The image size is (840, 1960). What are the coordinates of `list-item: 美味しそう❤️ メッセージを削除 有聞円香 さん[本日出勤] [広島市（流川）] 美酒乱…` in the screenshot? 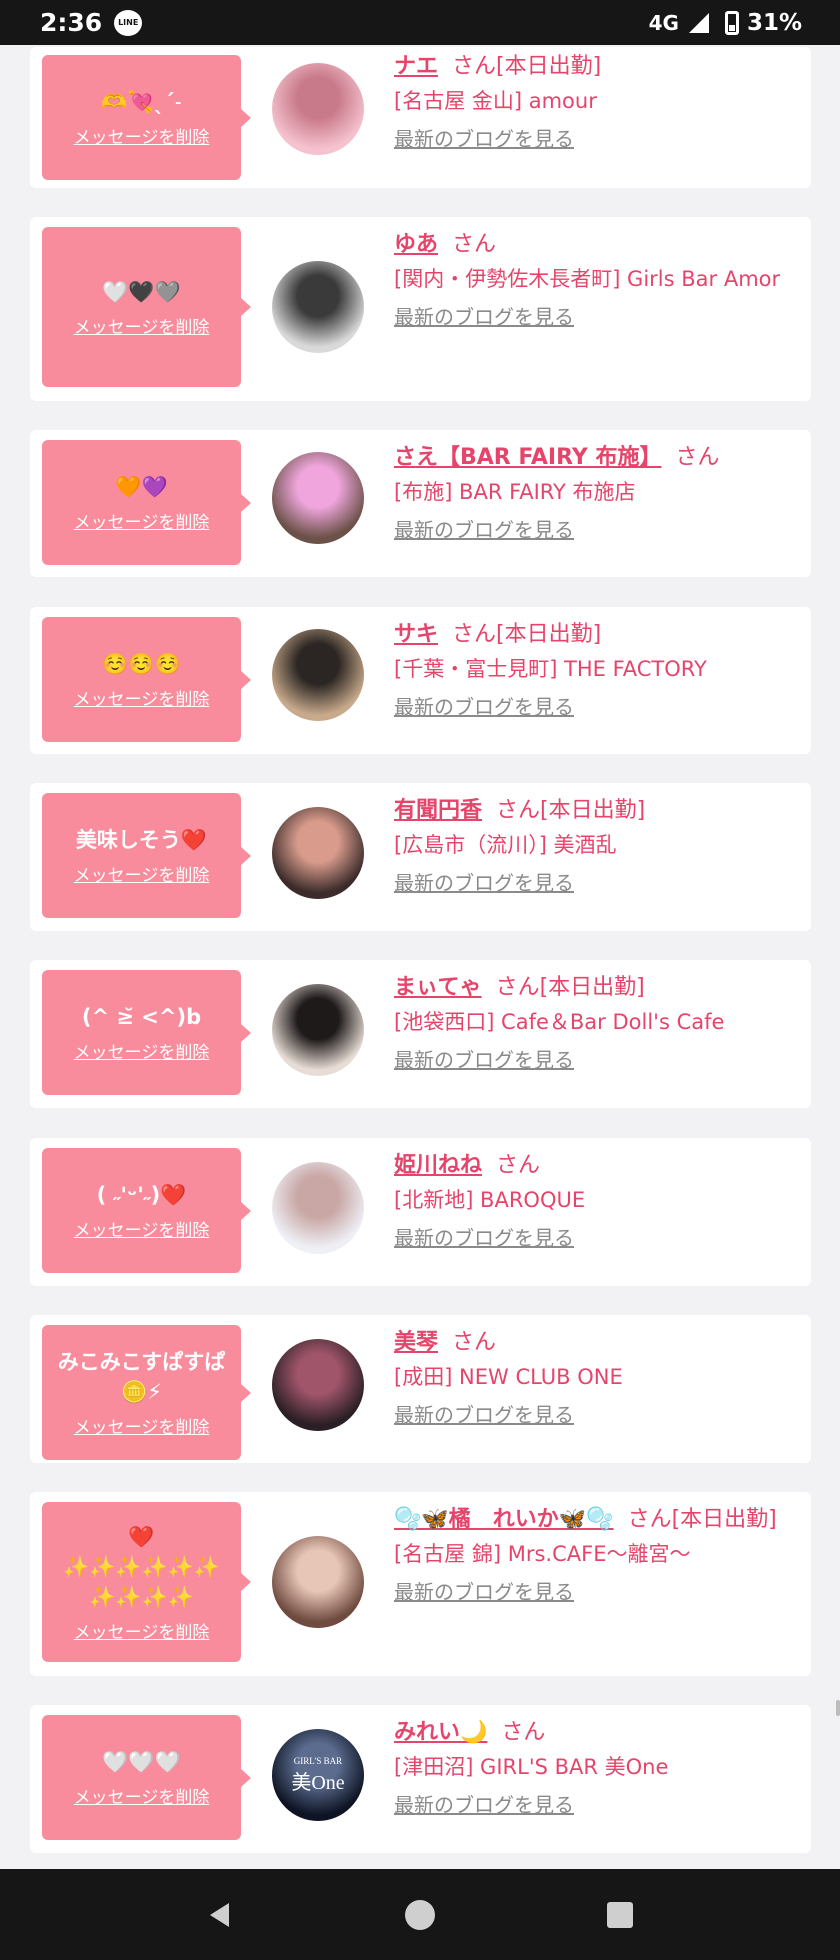 It's located at (420, 857).